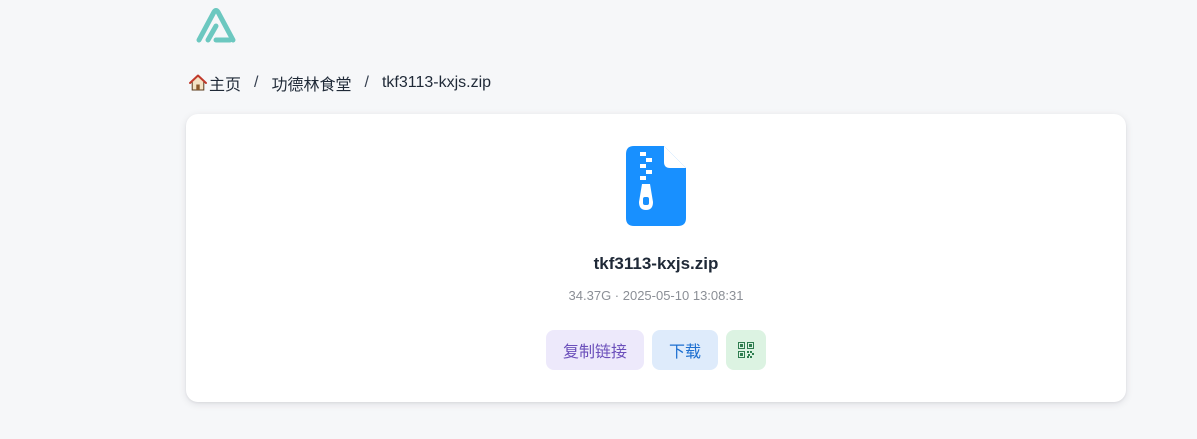 The width and height of the screenshot is (1197, 439). I want to click on site-logo, so click(216, 25).